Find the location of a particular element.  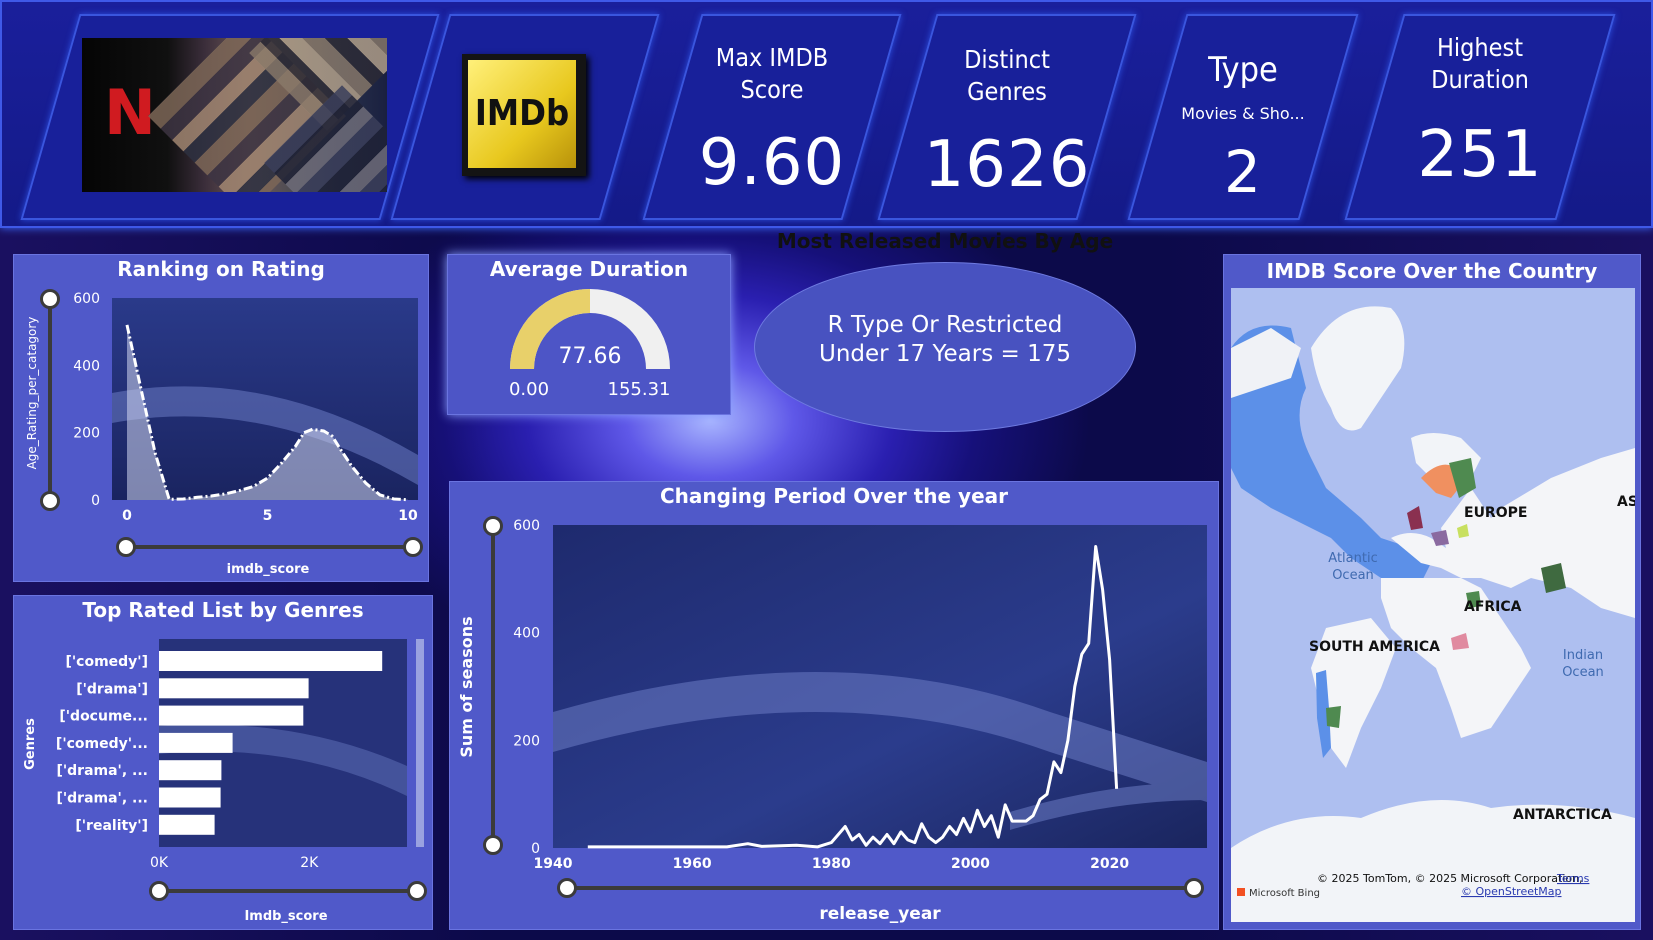

ranking-y-tick: 200 is located at coordinates (86, 434).